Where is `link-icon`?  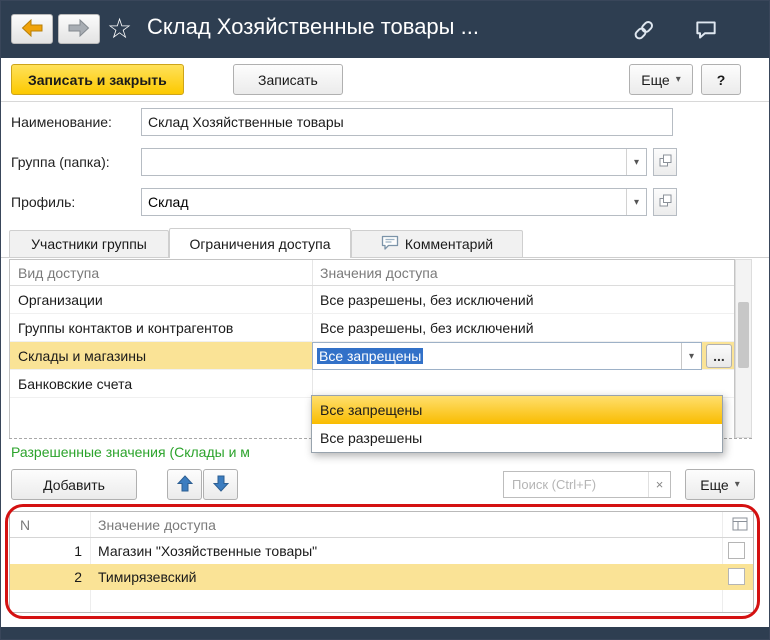
link-icon is located at coordinates (644, 30).